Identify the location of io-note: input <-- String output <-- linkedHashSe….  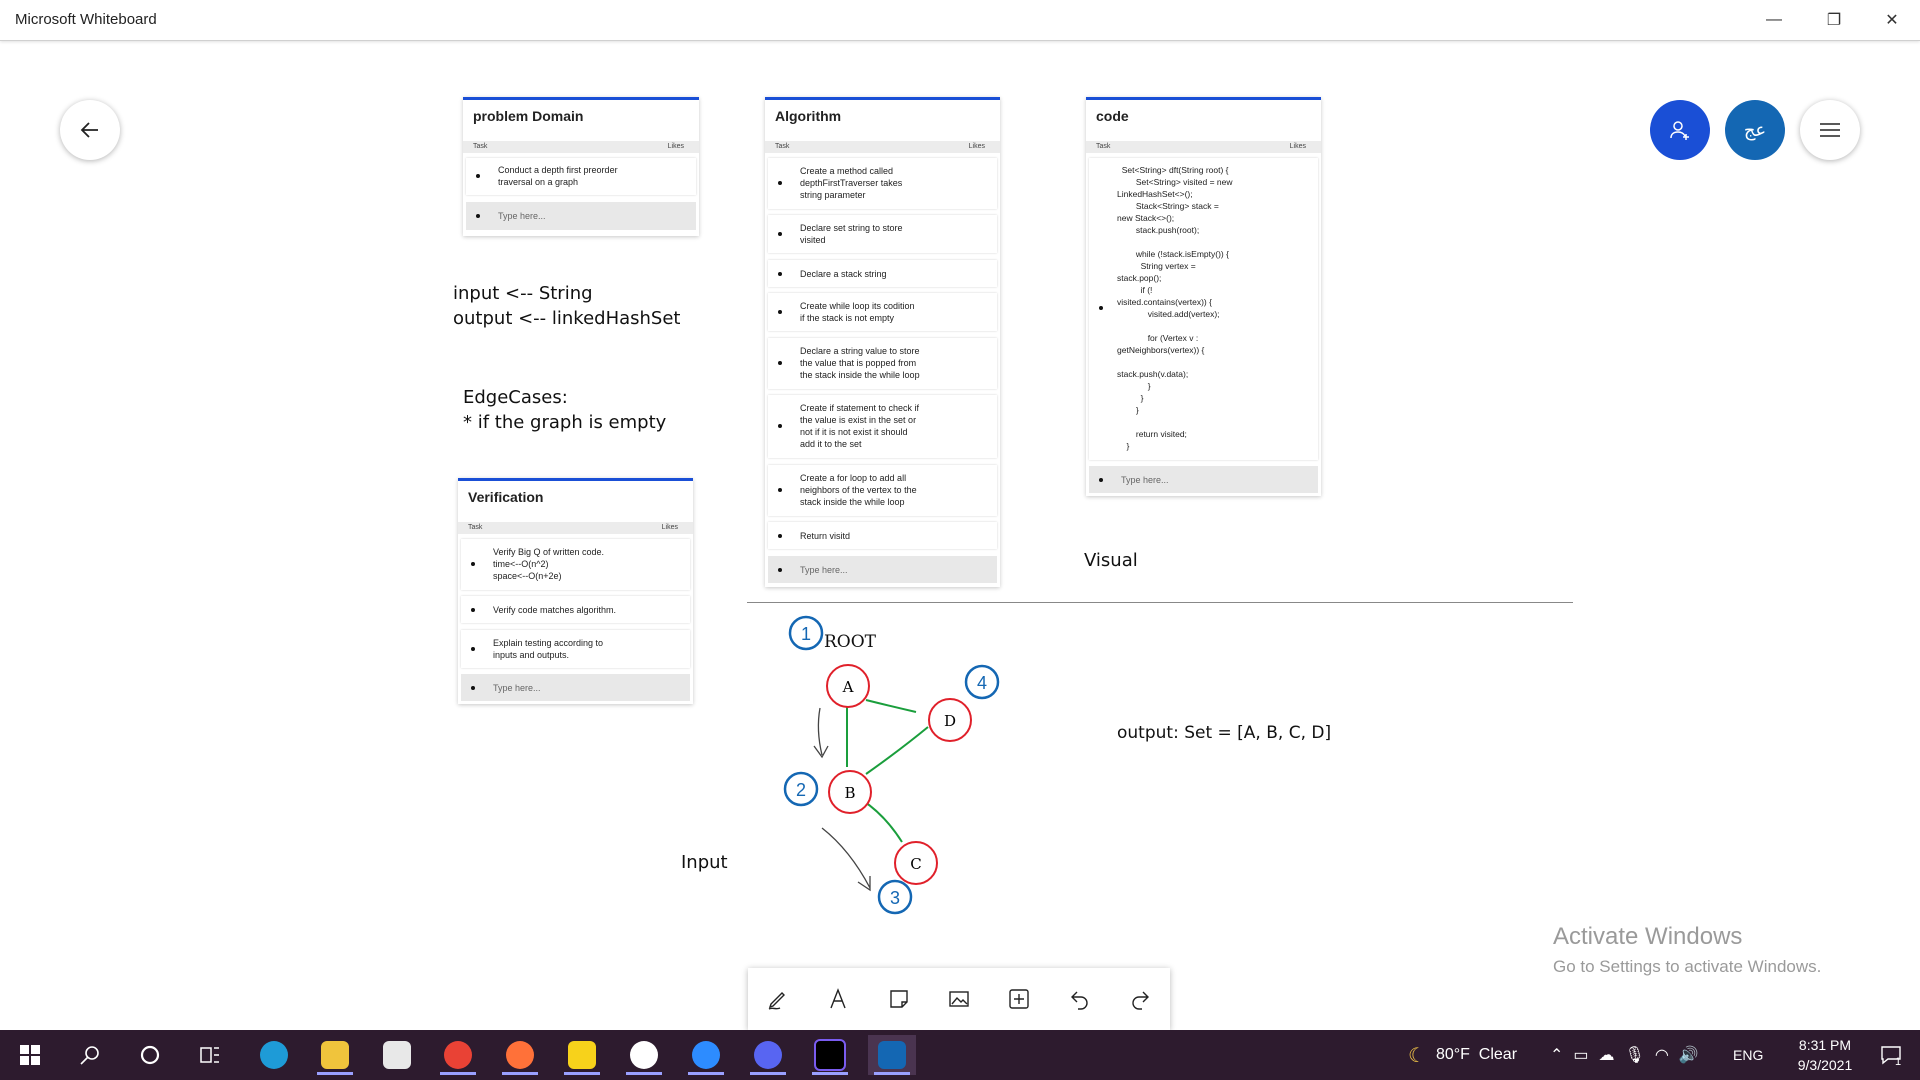
(567, 306).